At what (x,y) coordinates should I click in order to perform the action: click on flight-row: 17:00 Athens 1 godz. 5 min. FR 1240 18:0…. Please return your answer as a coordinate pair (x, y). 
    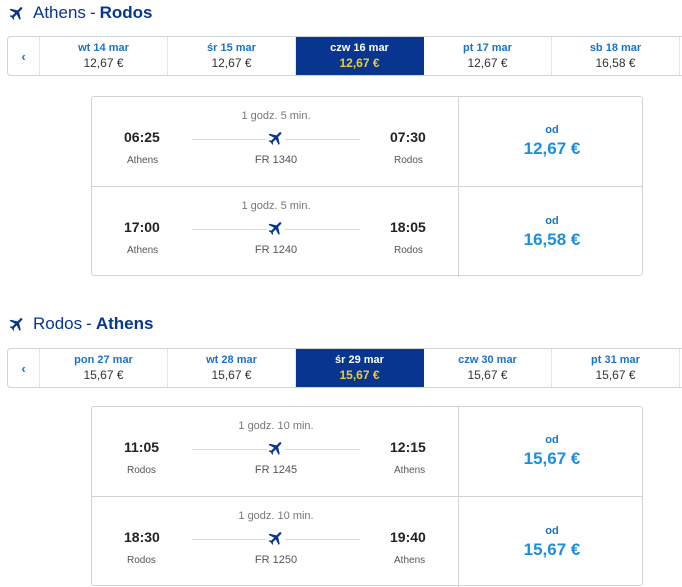
    Looking at the image, I should click on (367, 232).